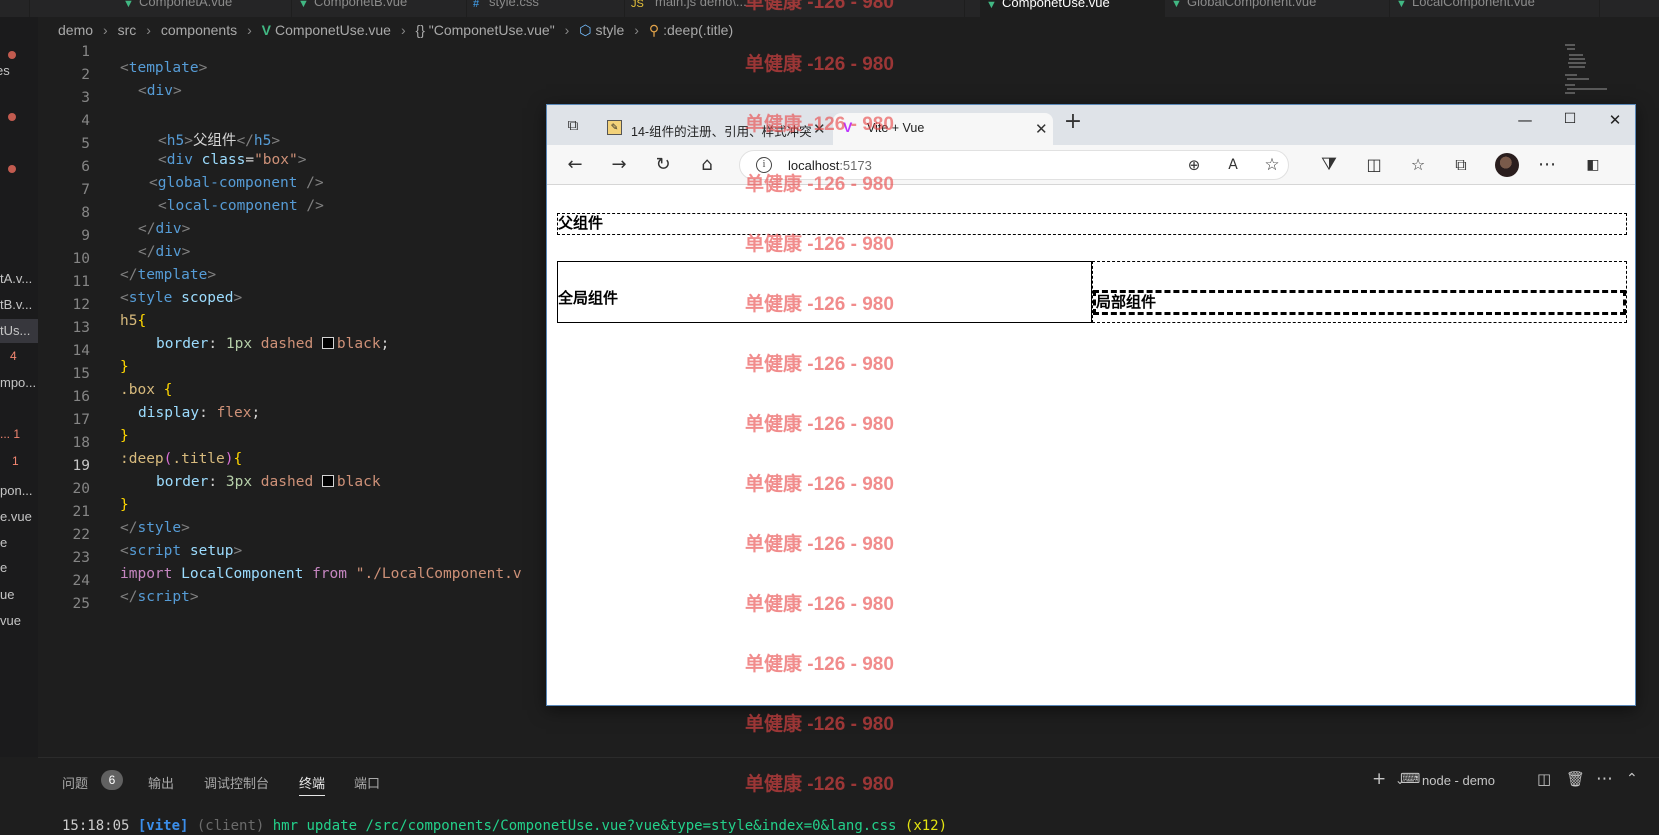 This screenshot has height=835, width=1659. Describe the element at coordinates (81, 282) in the screenshot. I see `line-number: 11` at that location.